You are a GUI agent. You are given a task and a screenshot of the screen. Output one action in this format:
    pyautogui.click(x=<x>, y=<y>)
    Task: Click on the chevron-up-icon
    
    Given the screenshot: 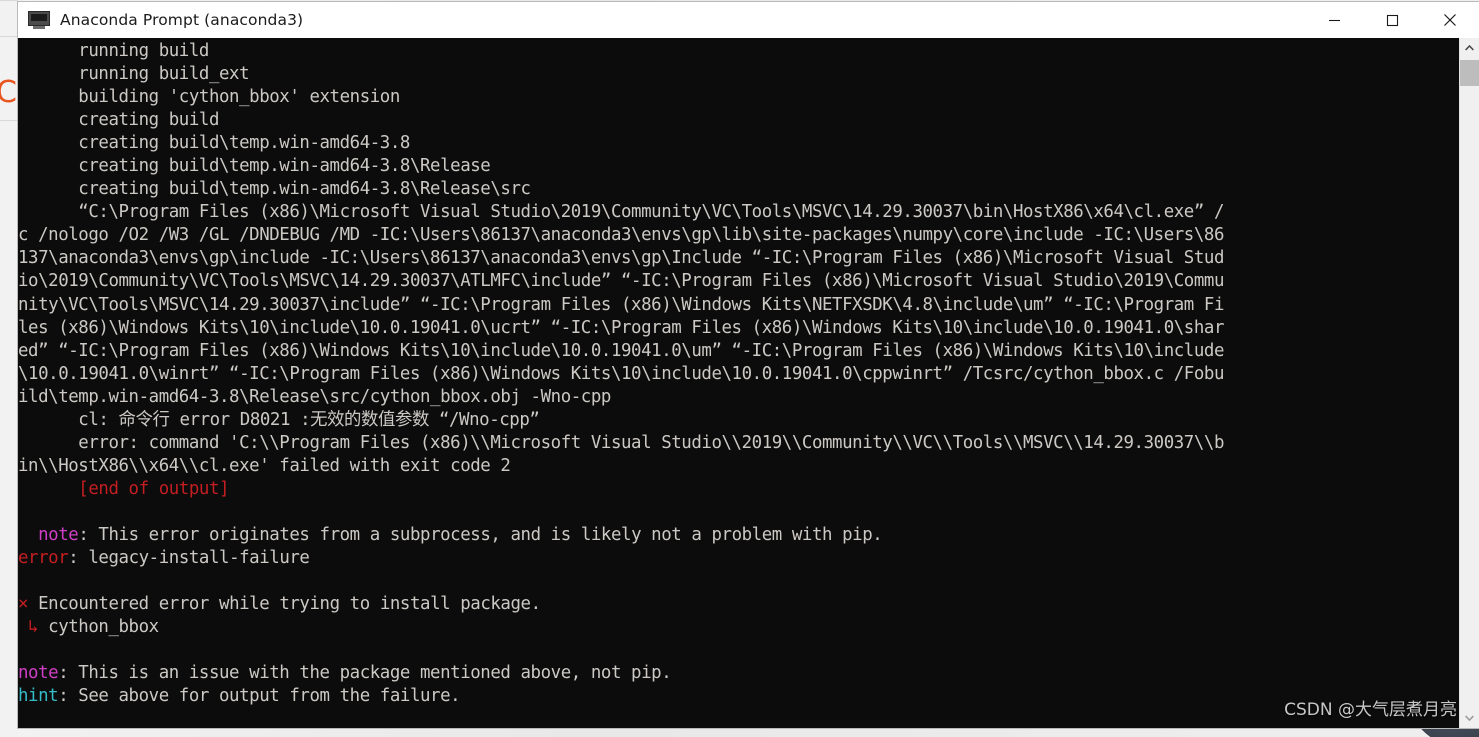 What is the action you would take?
    pyautogui.click(x=1469, y=48)
    